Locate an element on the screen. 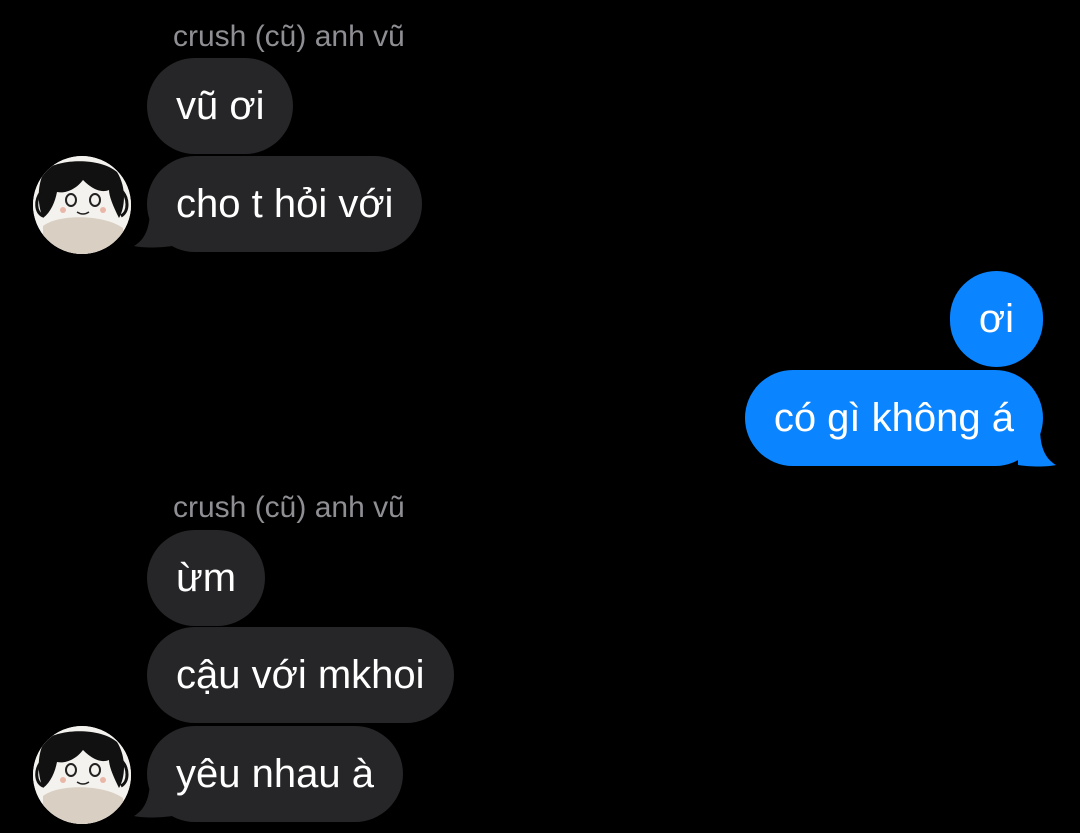 This screenshot has height=833, width=1080. incoming-message-bubble: cậu với mkhoi is located at coordinates (300, 675).